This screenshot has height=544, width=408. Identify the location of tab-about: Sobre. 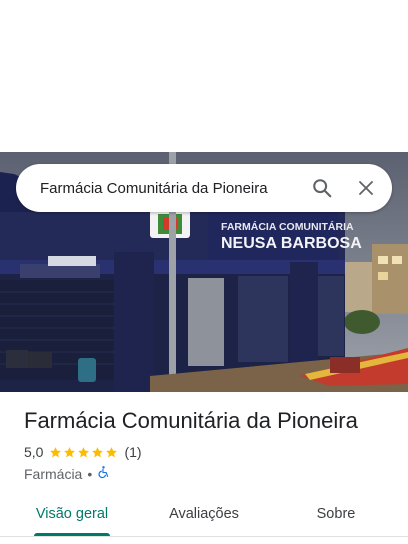
(336, 514).